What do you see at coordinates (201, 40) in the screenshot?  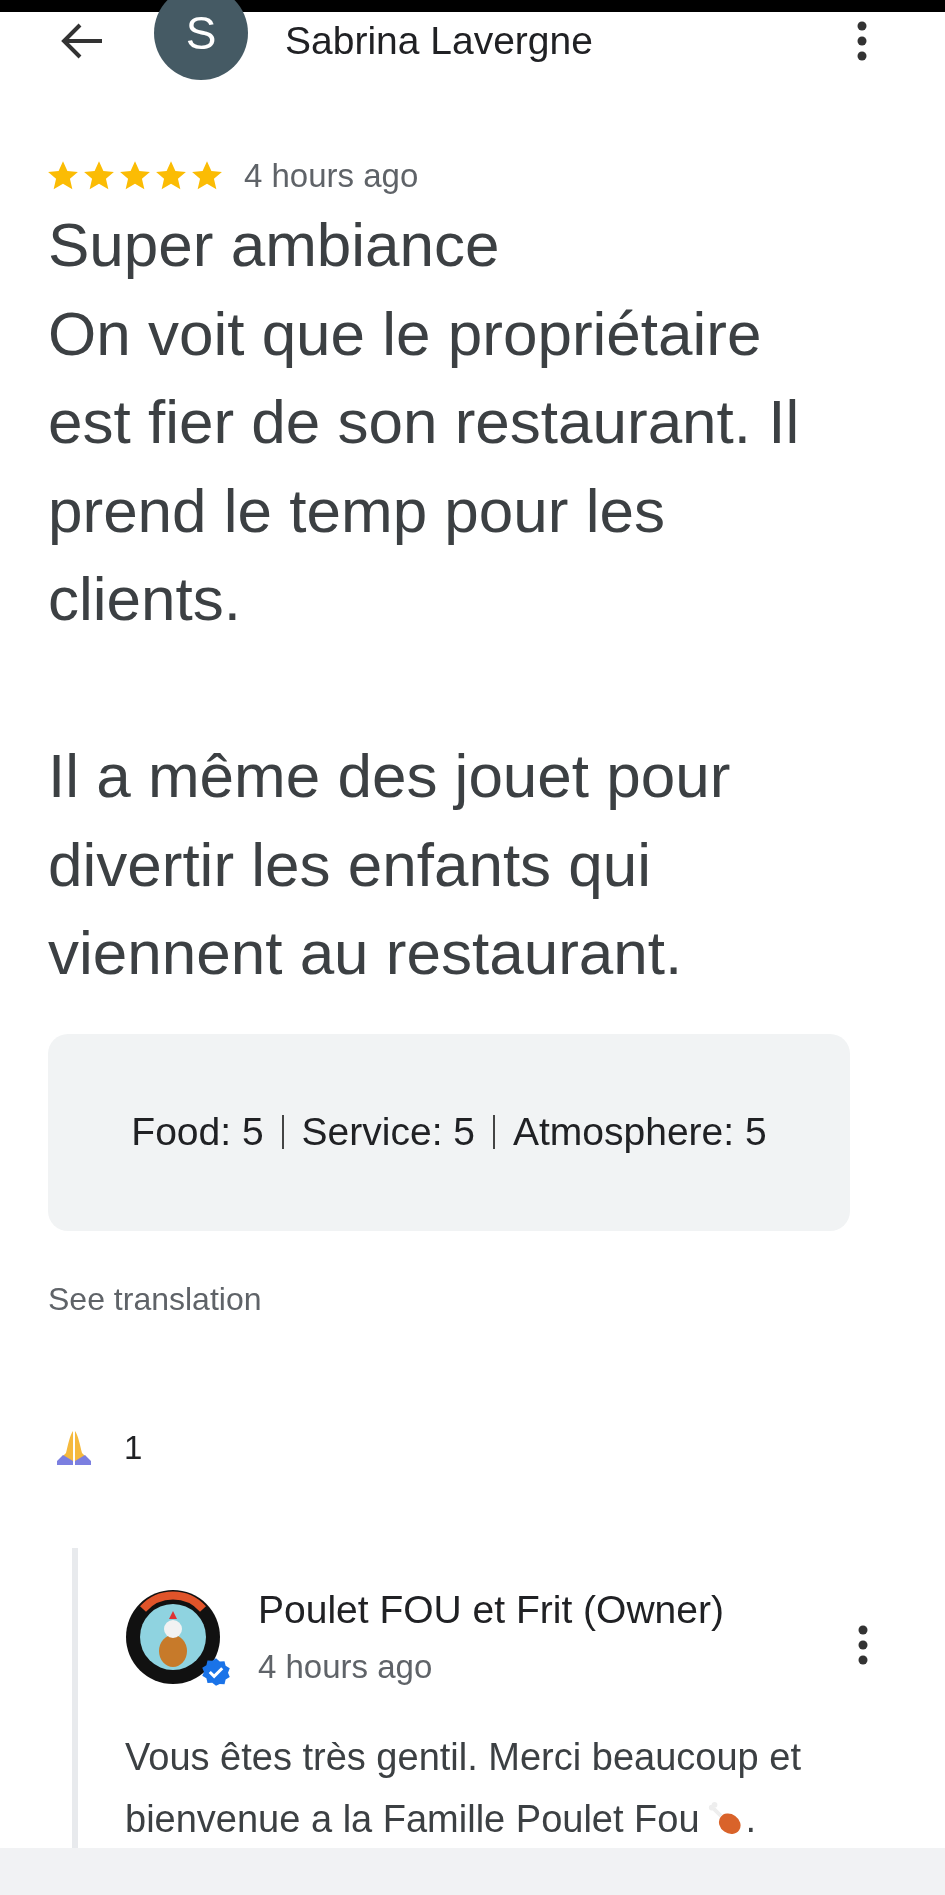 I see `avatar: S` at bounding box center [201, 40].